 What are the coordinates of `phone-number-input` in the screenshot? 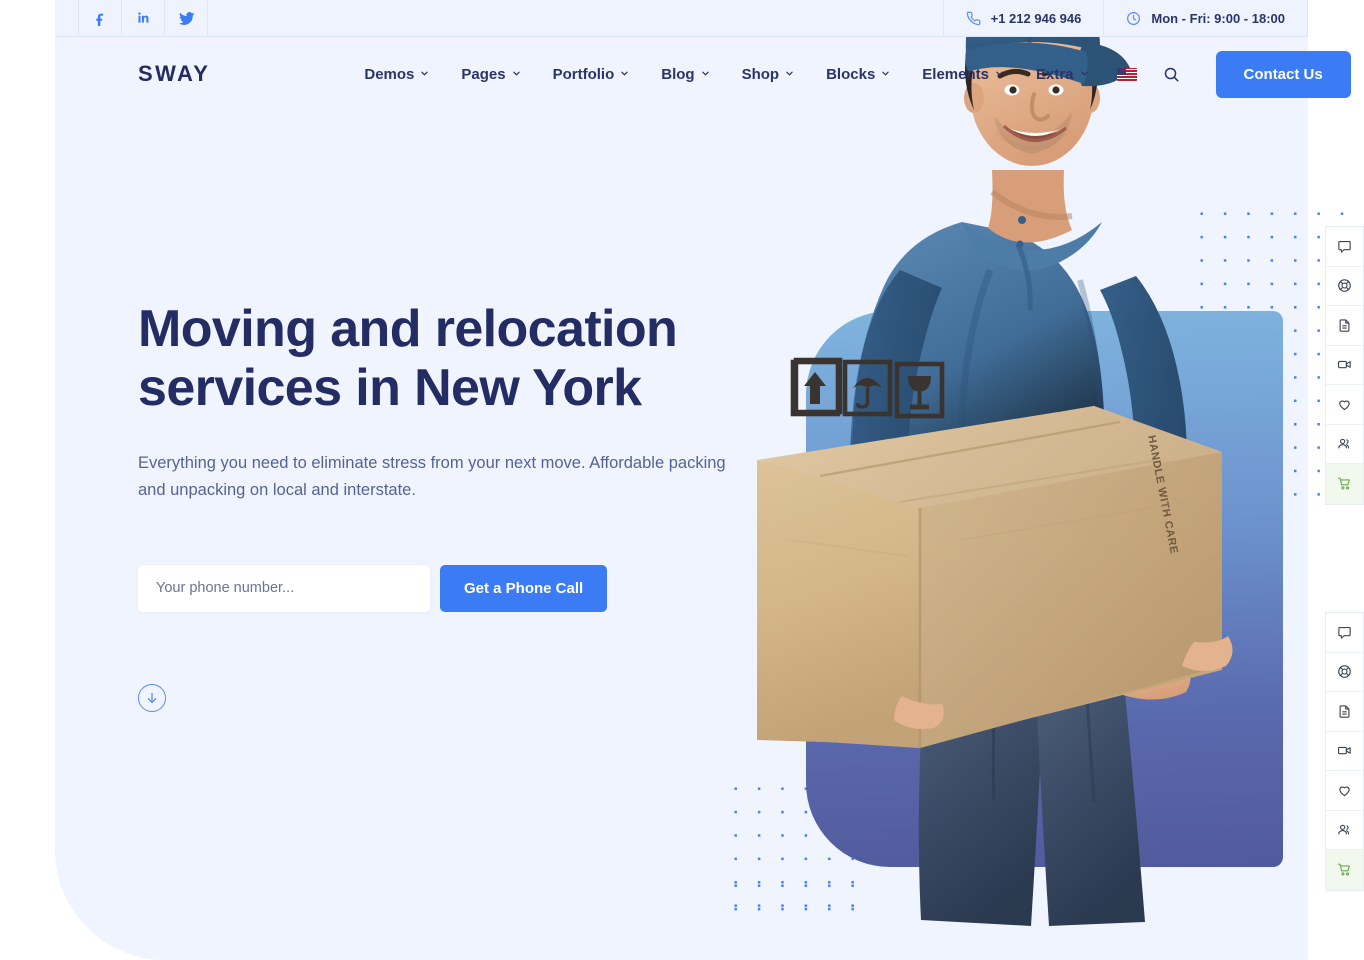 It's located at (284, 588).